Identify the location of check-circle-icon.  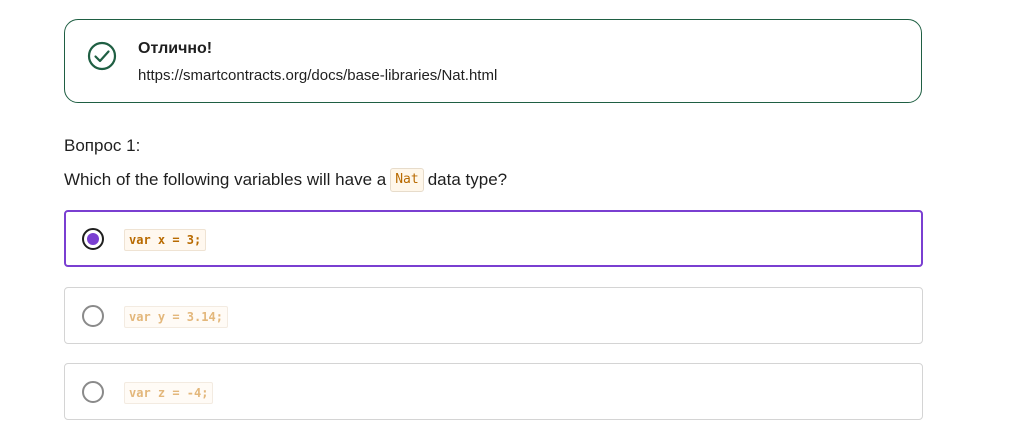
(102, 56).